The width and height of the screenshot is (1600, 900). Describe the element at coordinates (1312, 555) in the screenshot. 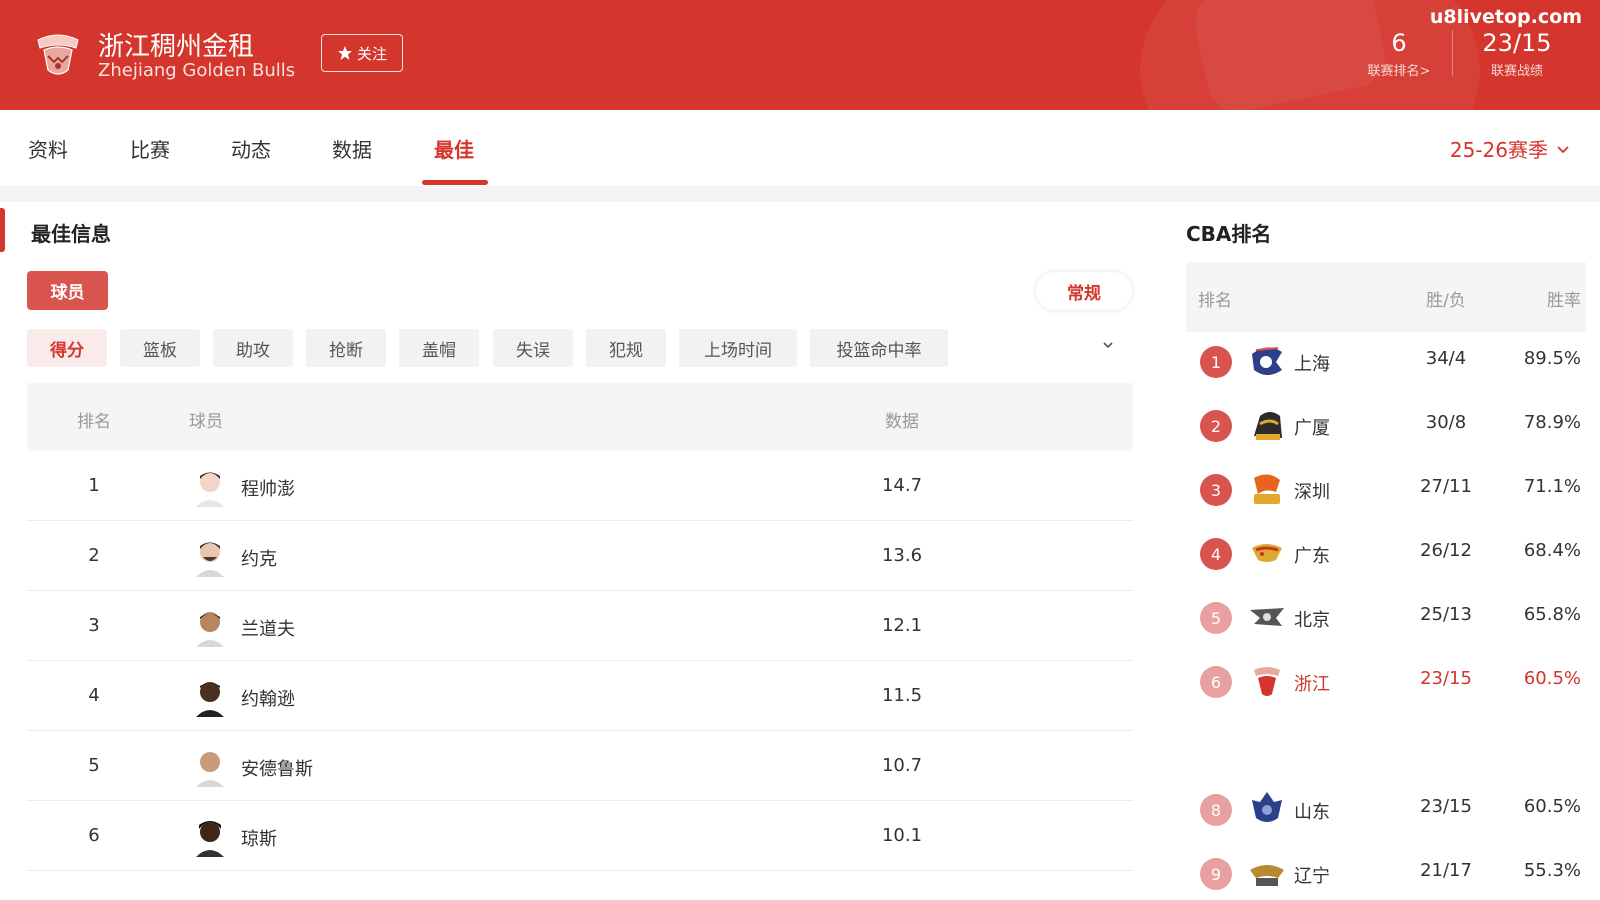

I see `team-name: 广东` at that location.